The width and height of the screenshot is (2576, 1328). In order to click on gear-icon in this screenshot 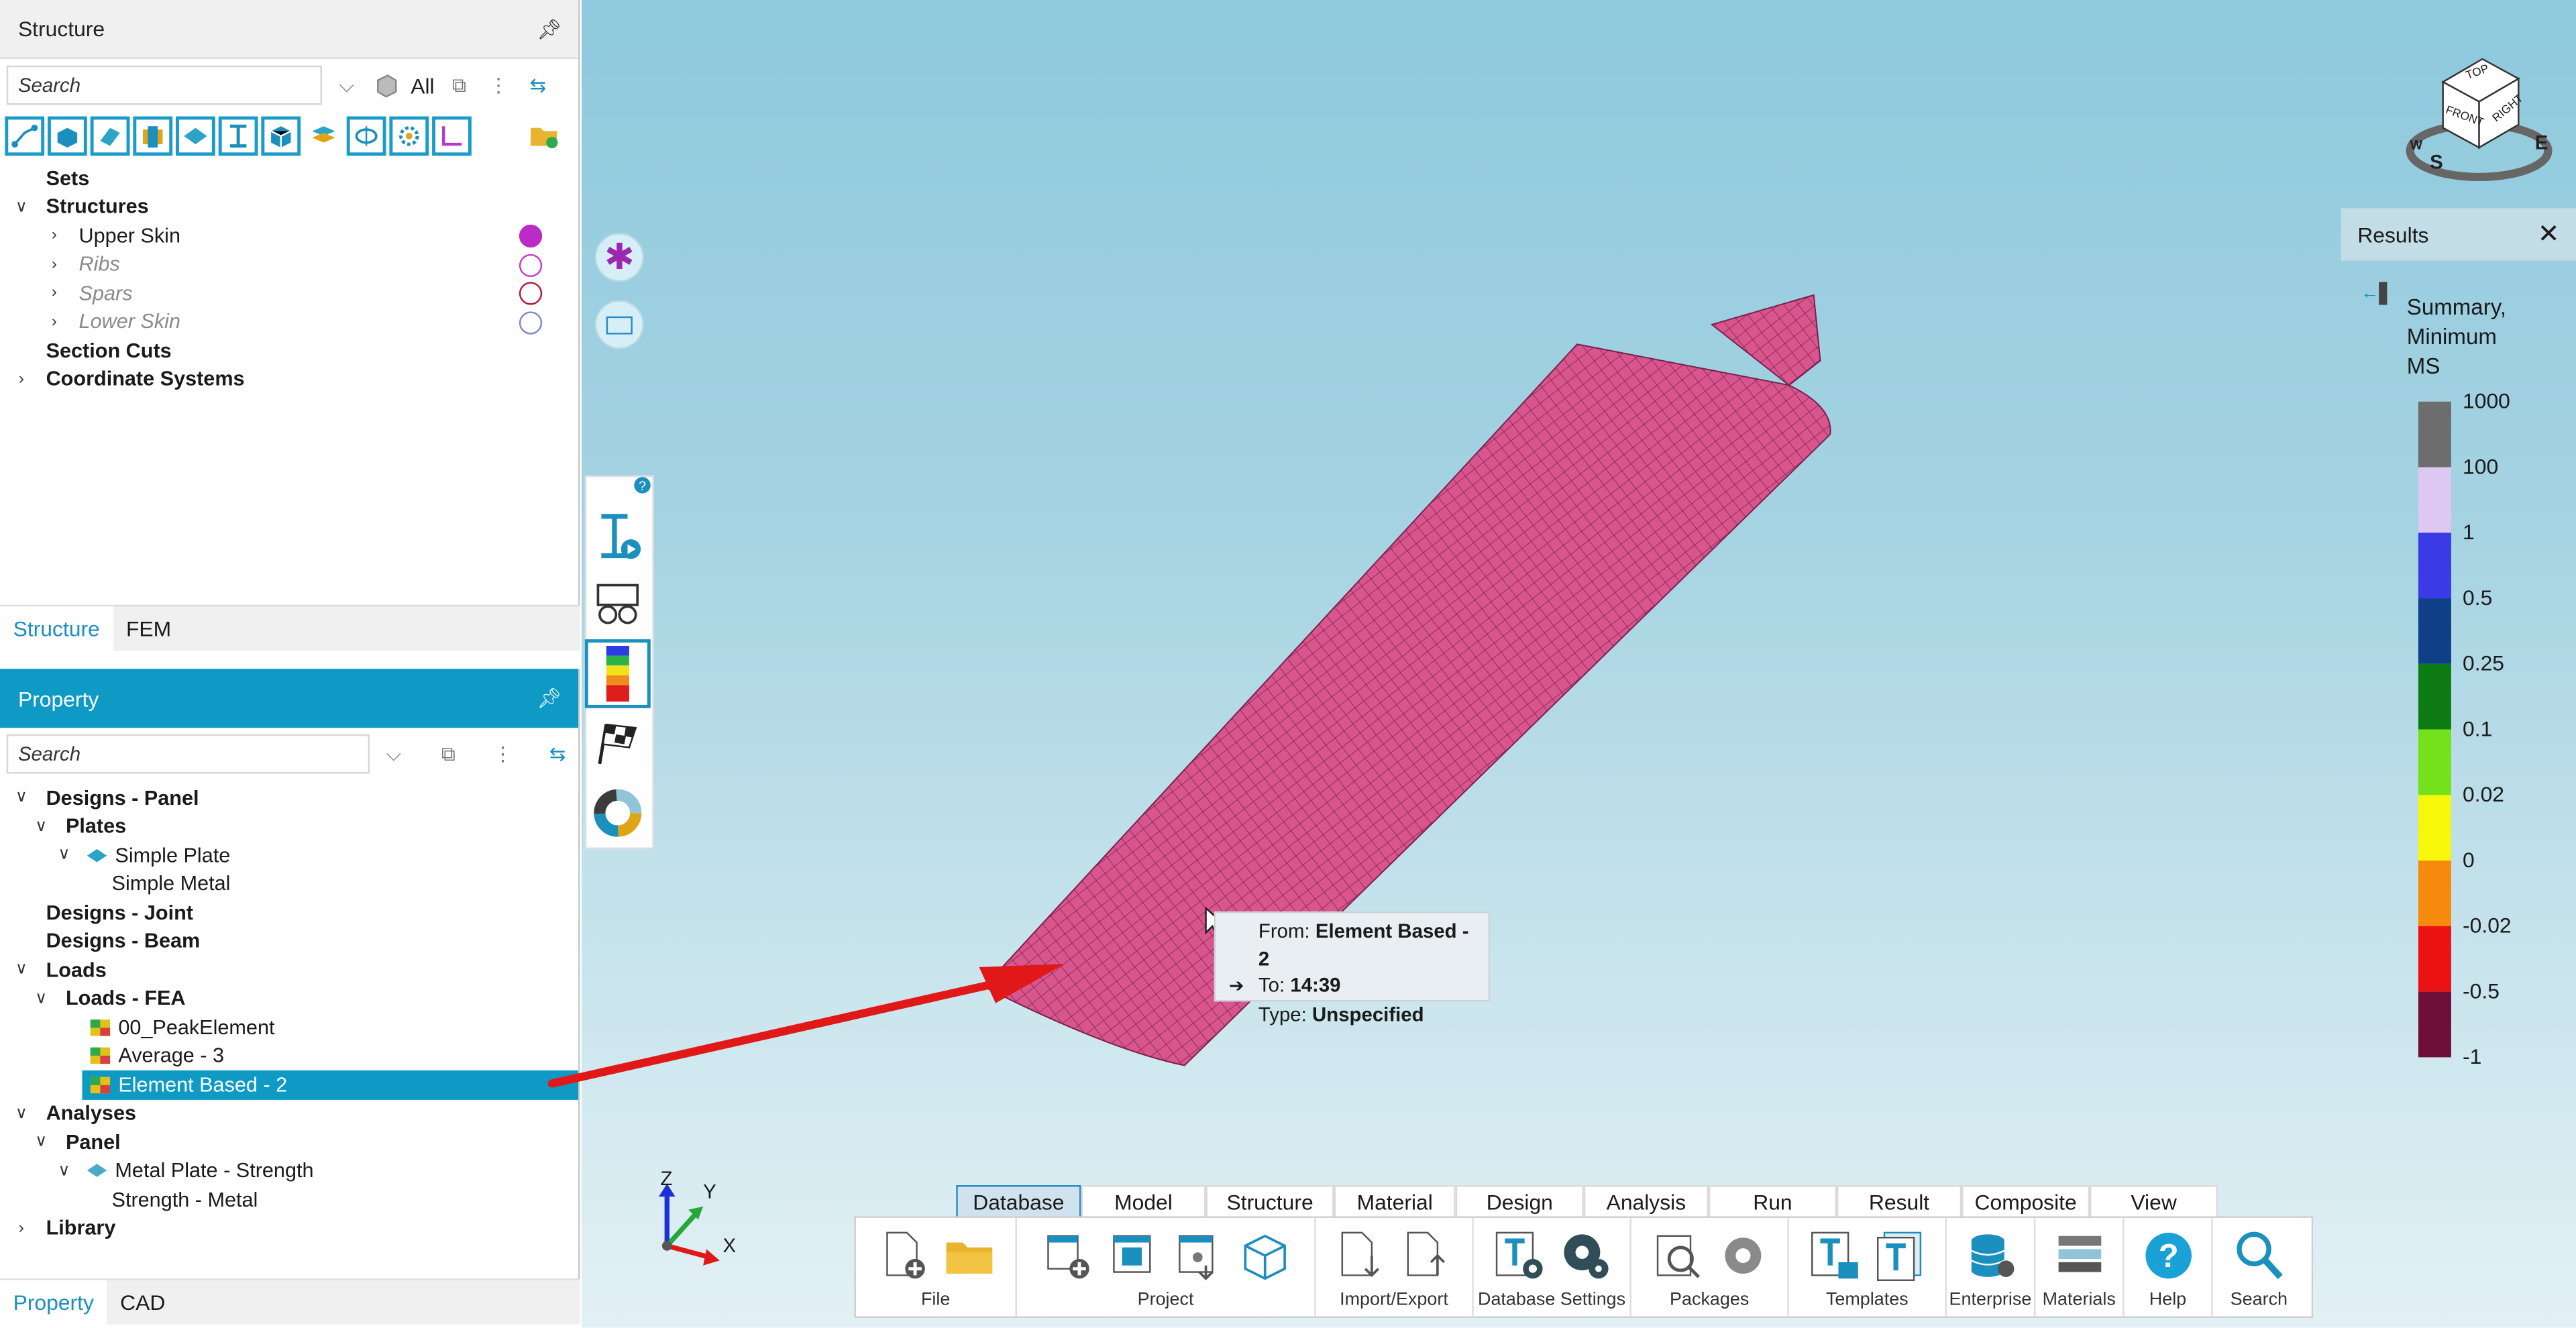, I will do `click(1742, 1256)`.